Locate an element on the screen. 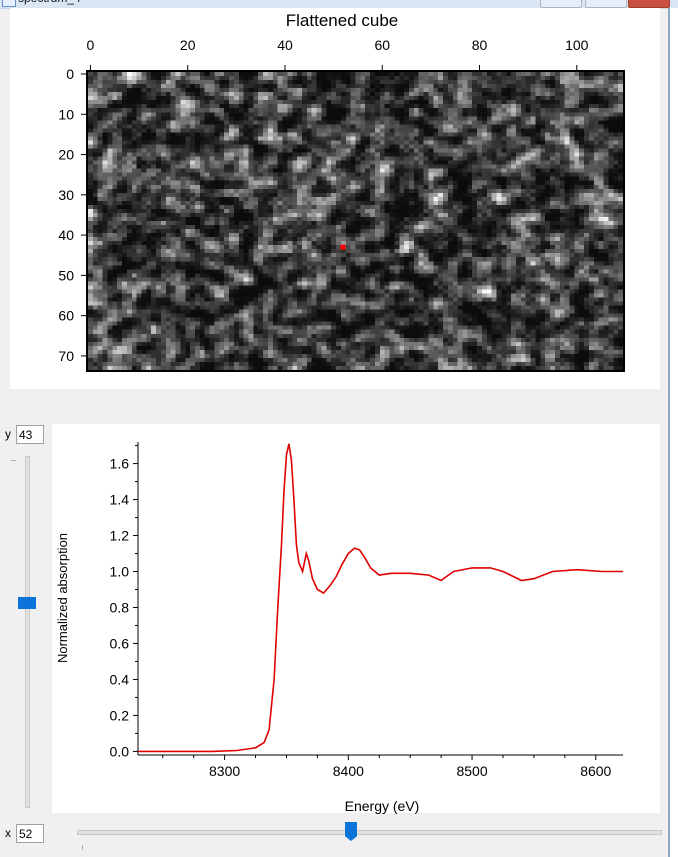 Image resolution: width=678 pixels, height=857 pixels. image-x-tick-label: 40 is located at coordinates (285, 45).